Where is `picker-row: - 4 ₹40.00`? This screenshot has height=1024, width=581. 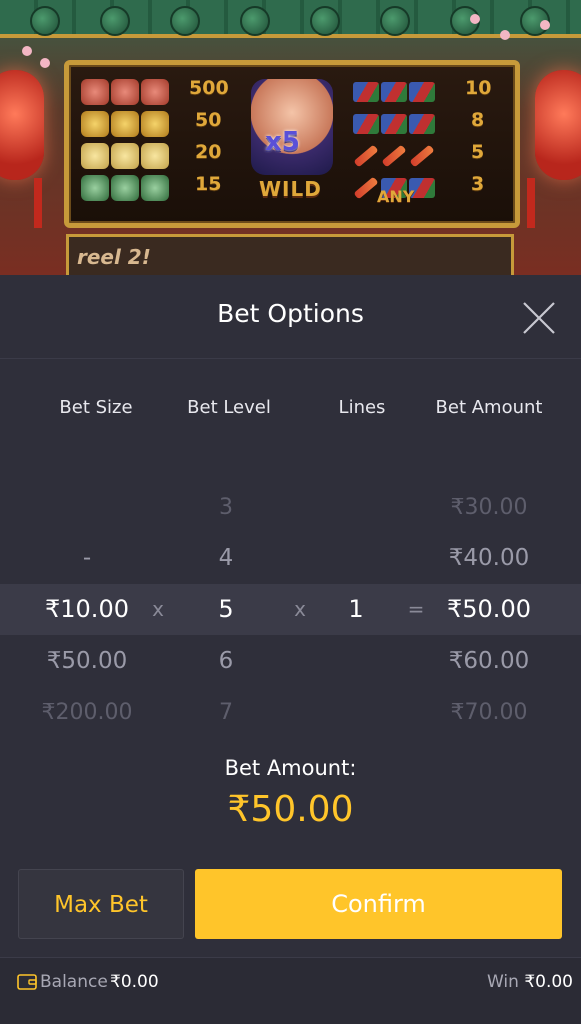
picker-row: - 4 ₹40.00 is located at coordinates (290, 558).